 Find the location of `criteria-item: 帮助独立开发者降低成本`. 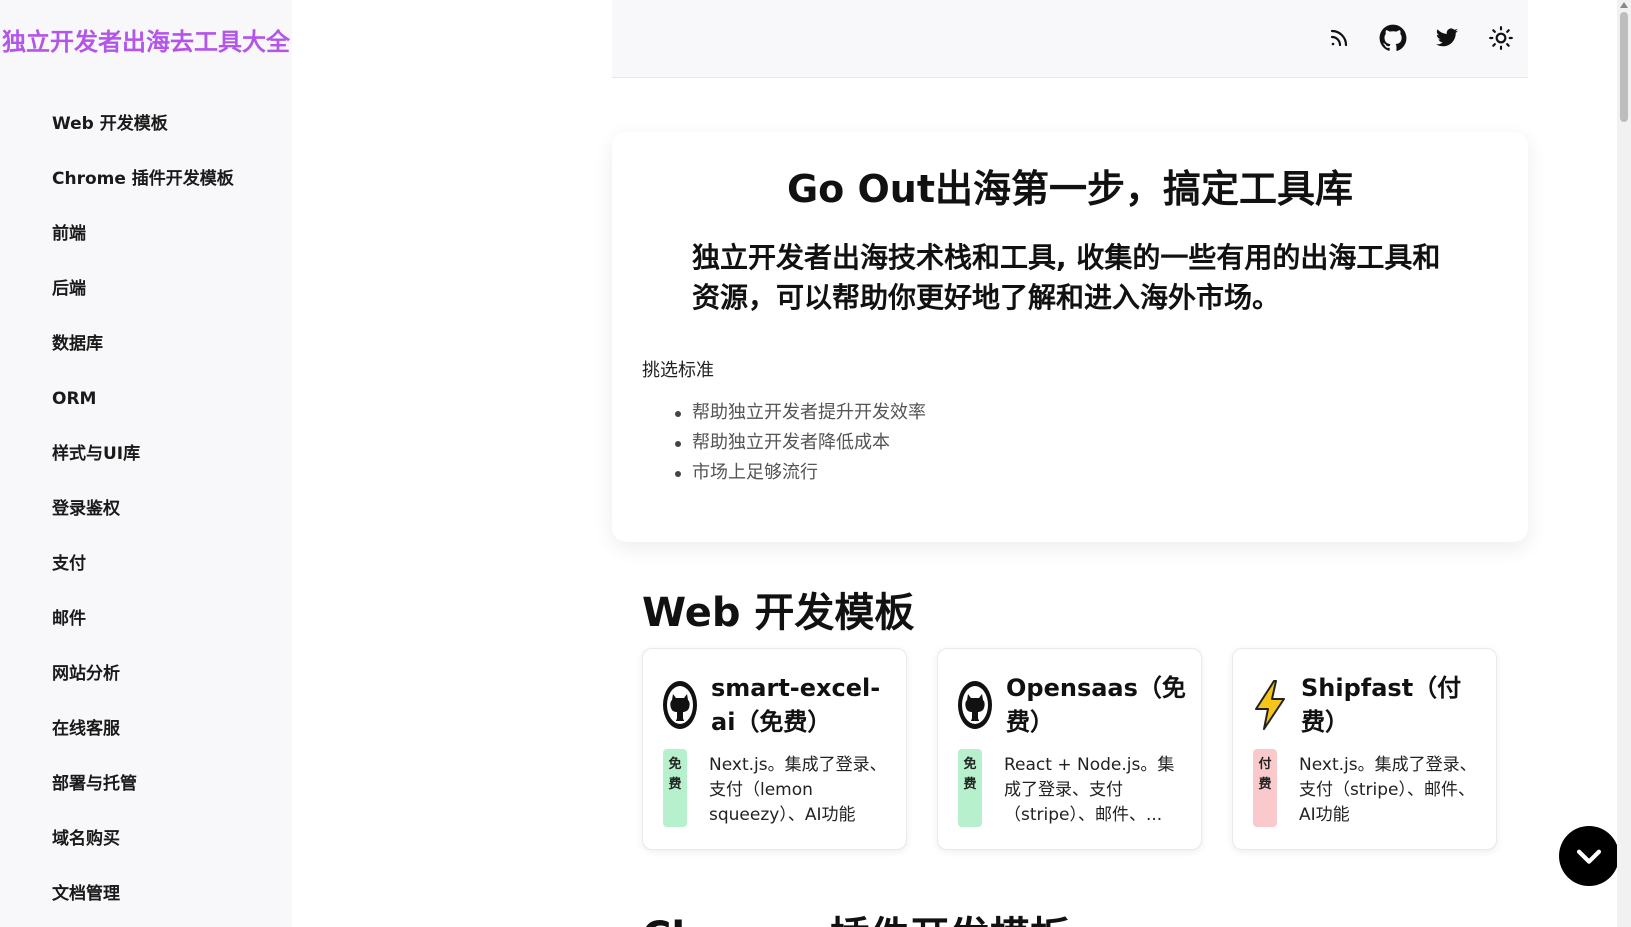

criteria-item: 帮助独立开发者降低成本 is located at coordinates (800, 443).